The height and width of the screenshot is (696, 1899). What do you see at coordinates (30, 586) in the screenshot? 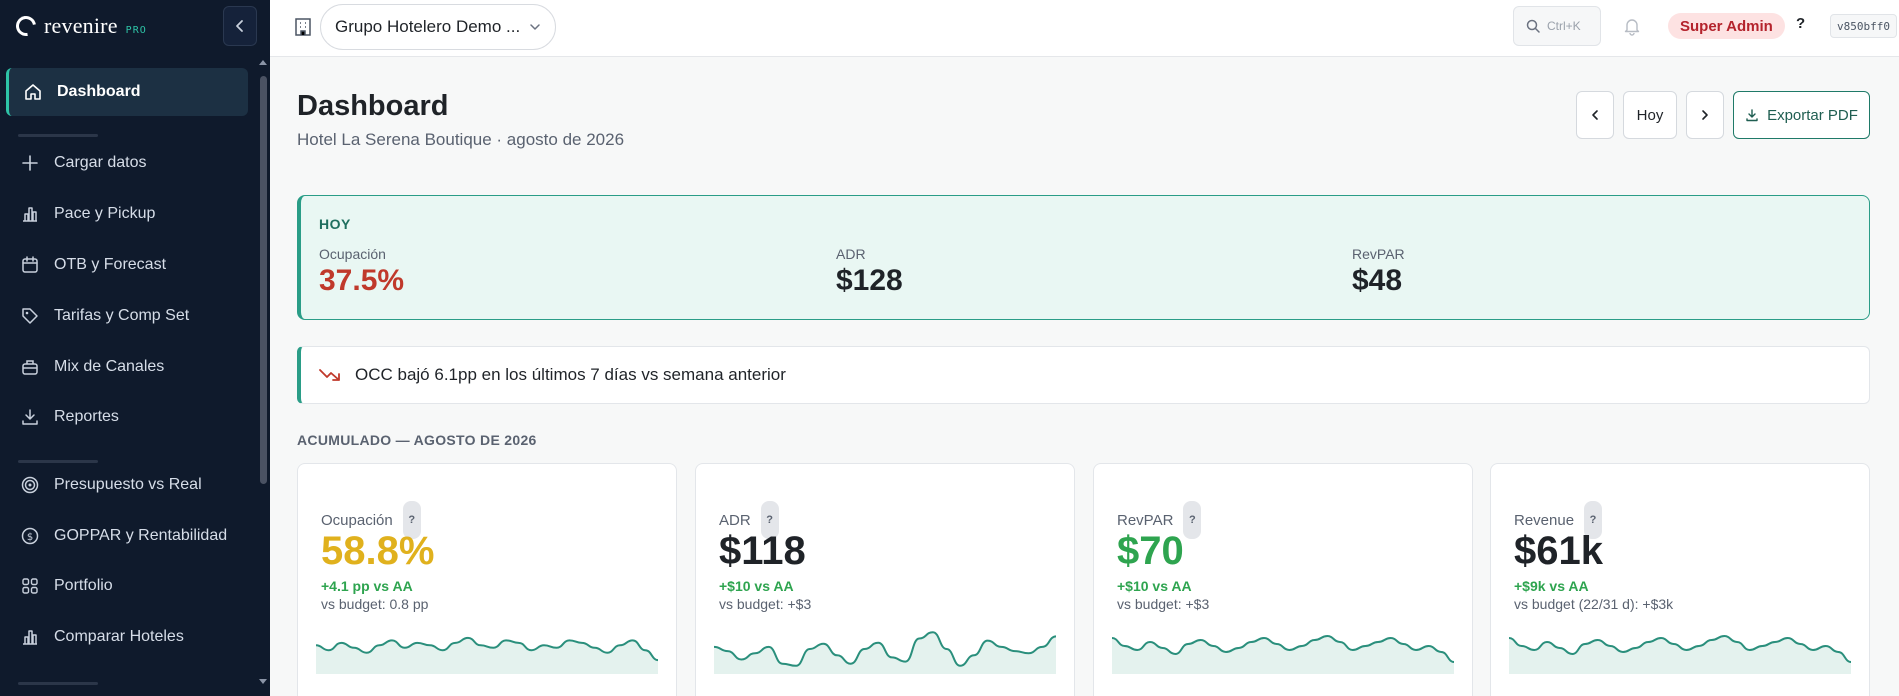
I see `grid-icon` at bounding box center [30, 586].